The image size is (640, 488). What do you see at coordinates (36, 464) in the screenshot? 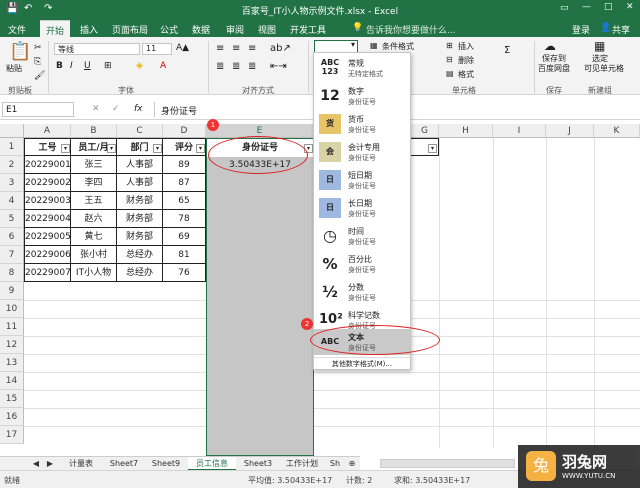
I see `scroll-left-icon: ◀` at bounding box center [36, 464].